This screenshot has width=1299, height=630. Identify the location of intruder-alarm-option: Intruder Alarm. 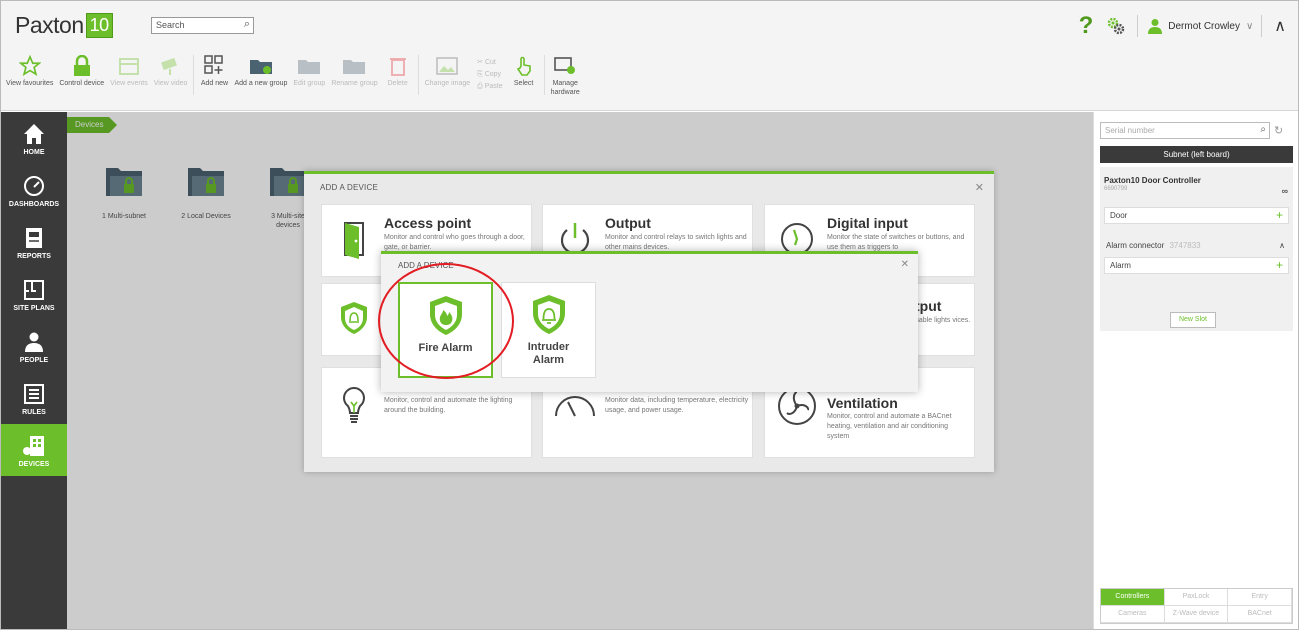
(548, 330).